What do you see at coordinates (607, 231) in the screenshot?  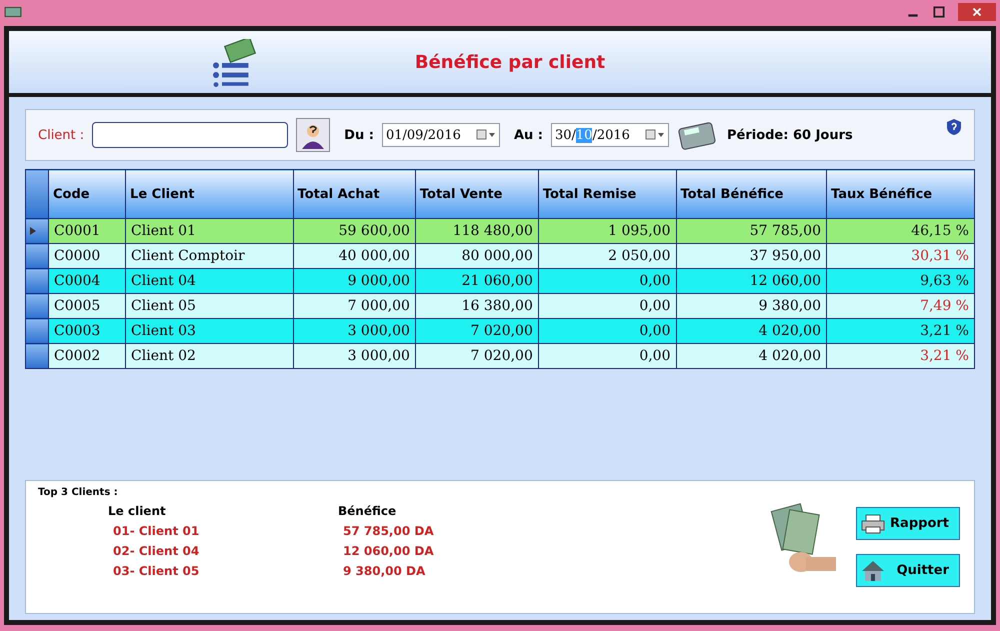 I see `table-cell: 1 095,00` at bounding box center [607, 231].